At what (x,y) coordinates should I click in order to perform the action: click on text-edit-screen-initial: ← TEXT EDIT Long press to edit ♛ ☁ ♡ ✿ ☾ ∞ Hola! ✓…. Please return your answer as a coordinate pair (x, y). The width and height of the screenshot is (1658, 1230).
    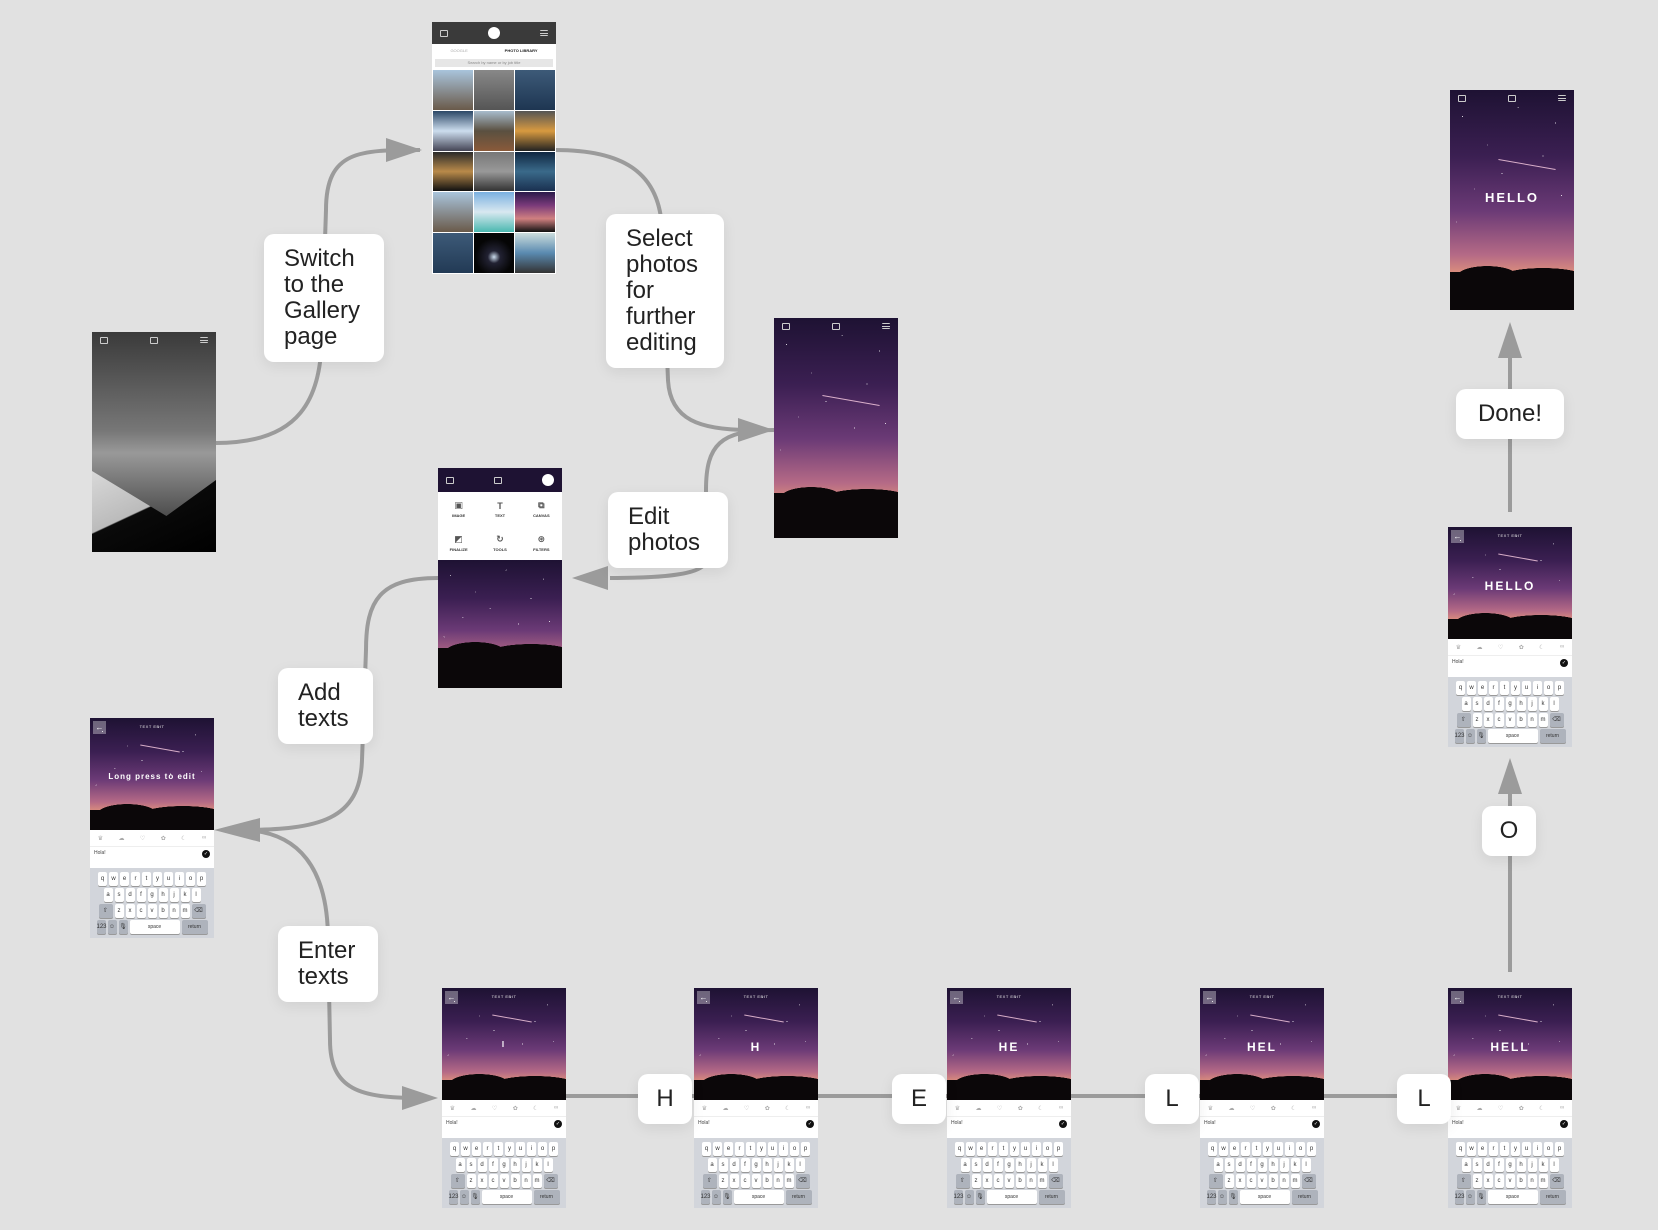
    Looking at the image, I should click on (152, 828).